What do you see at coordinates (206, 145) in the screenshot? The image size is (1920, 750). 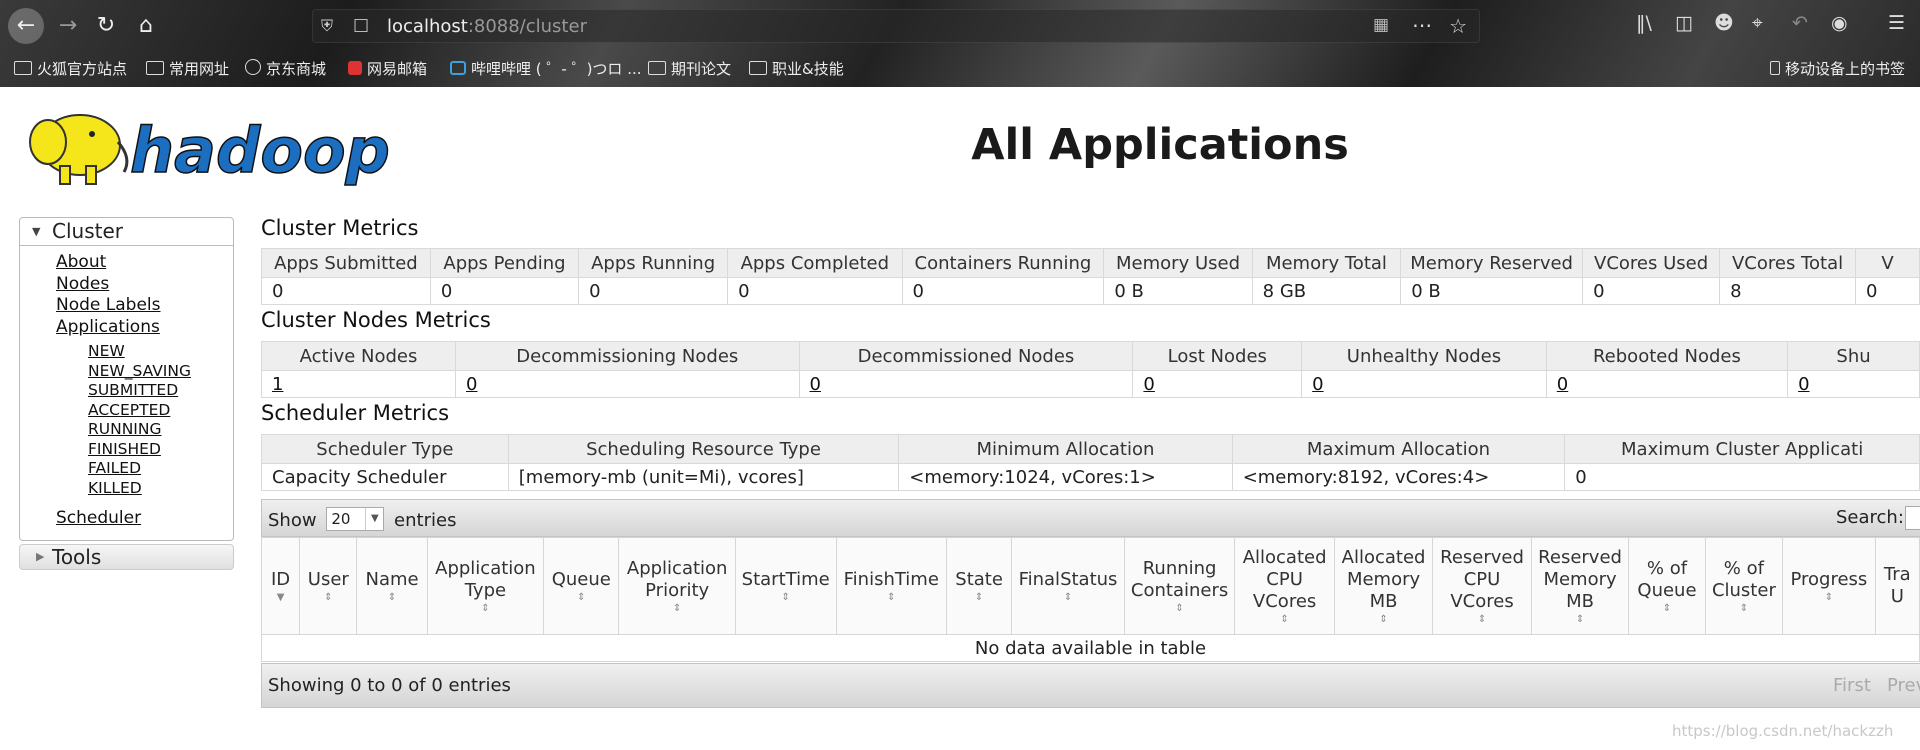 I see `hadoop-logo: hadoop` at bounding box center [206, 145].